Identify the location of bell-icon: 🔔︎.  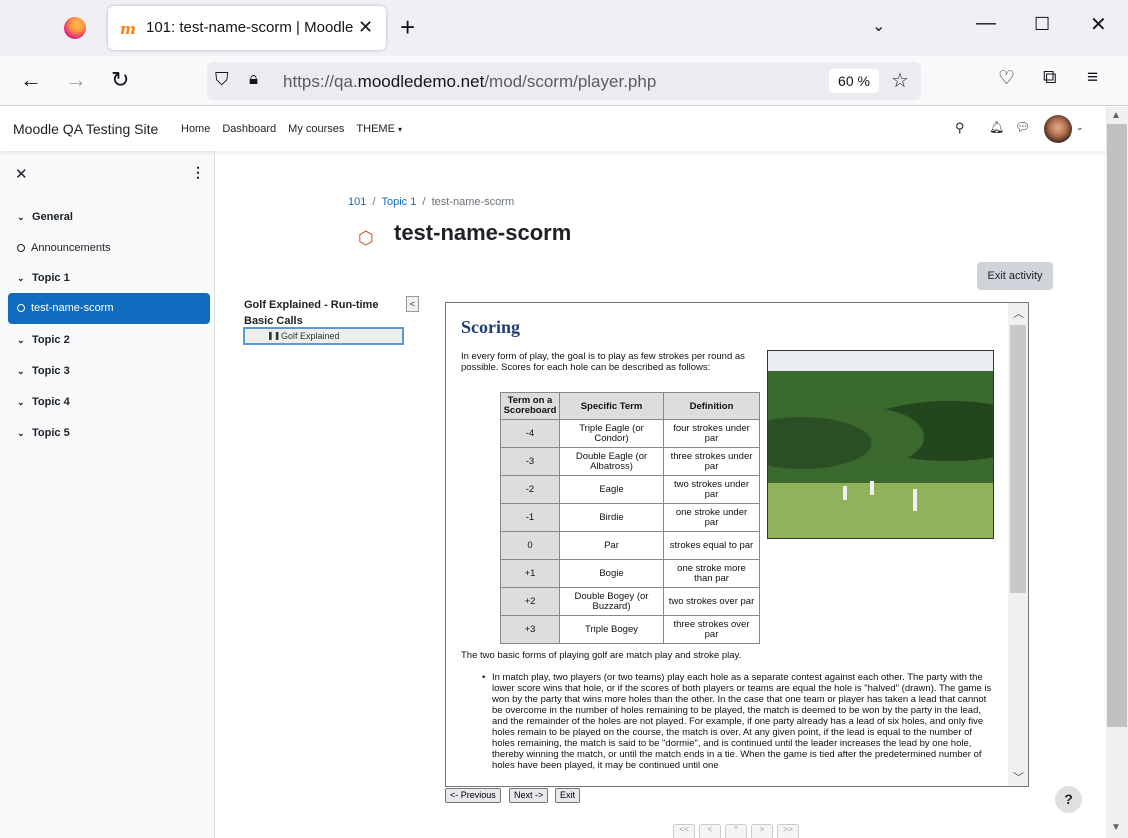
(996, 127).